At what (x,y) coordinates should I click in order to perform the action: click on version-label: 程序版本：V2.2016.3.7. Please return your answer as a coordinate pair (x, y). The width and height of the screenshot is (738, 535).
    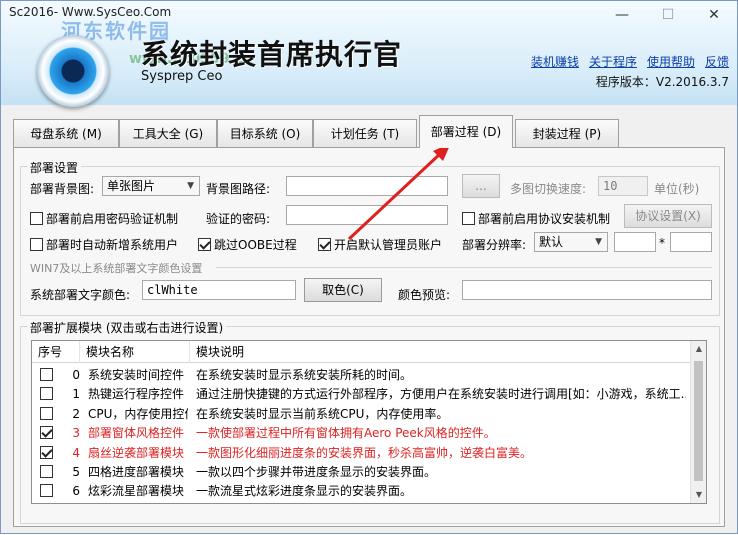
    Looking at the image, I should click on (662, 82).